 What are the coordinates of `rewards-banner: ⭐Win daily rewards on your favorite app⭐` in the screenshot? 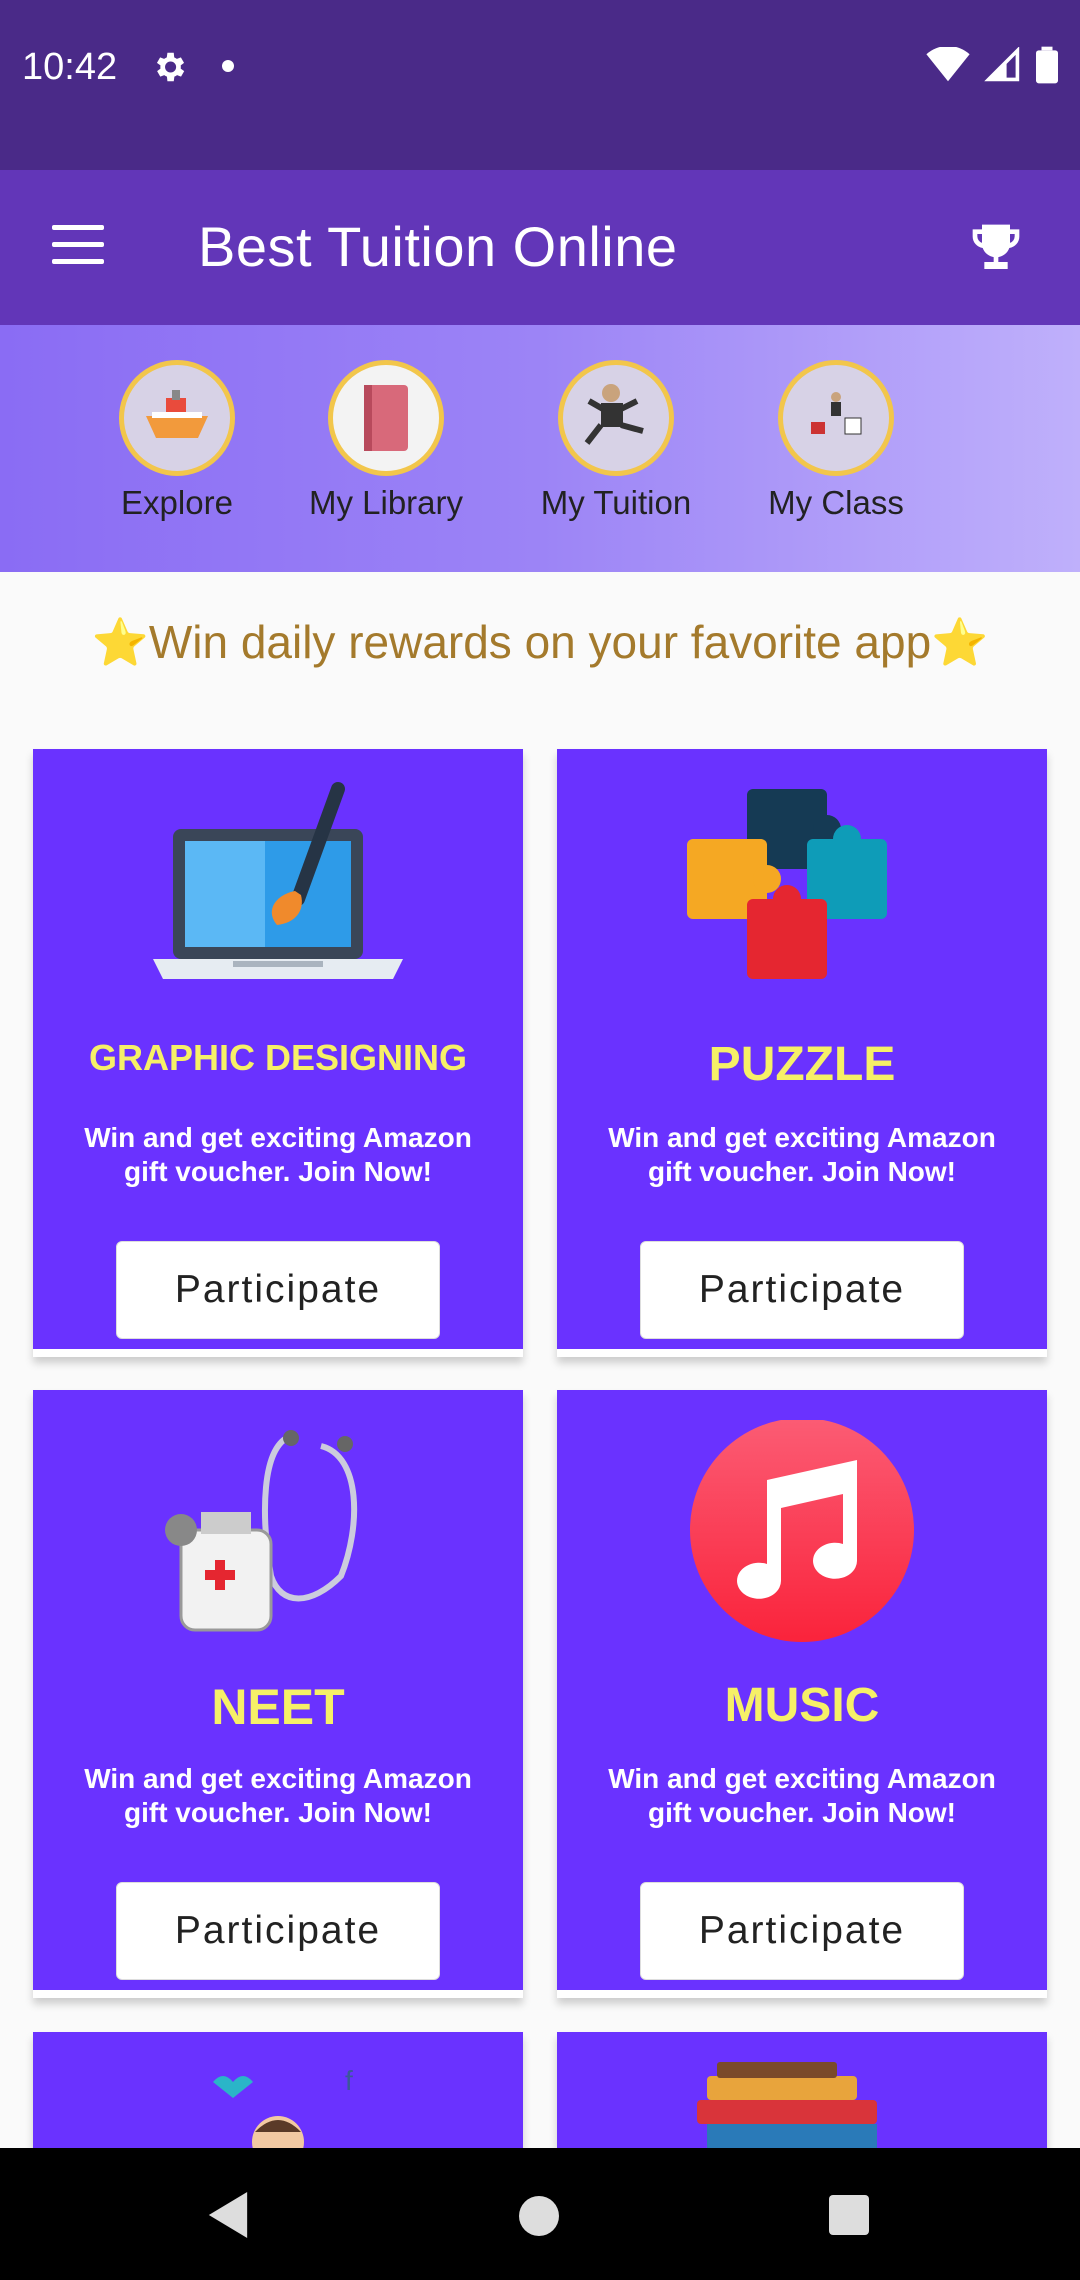 It's located at (540, 642).